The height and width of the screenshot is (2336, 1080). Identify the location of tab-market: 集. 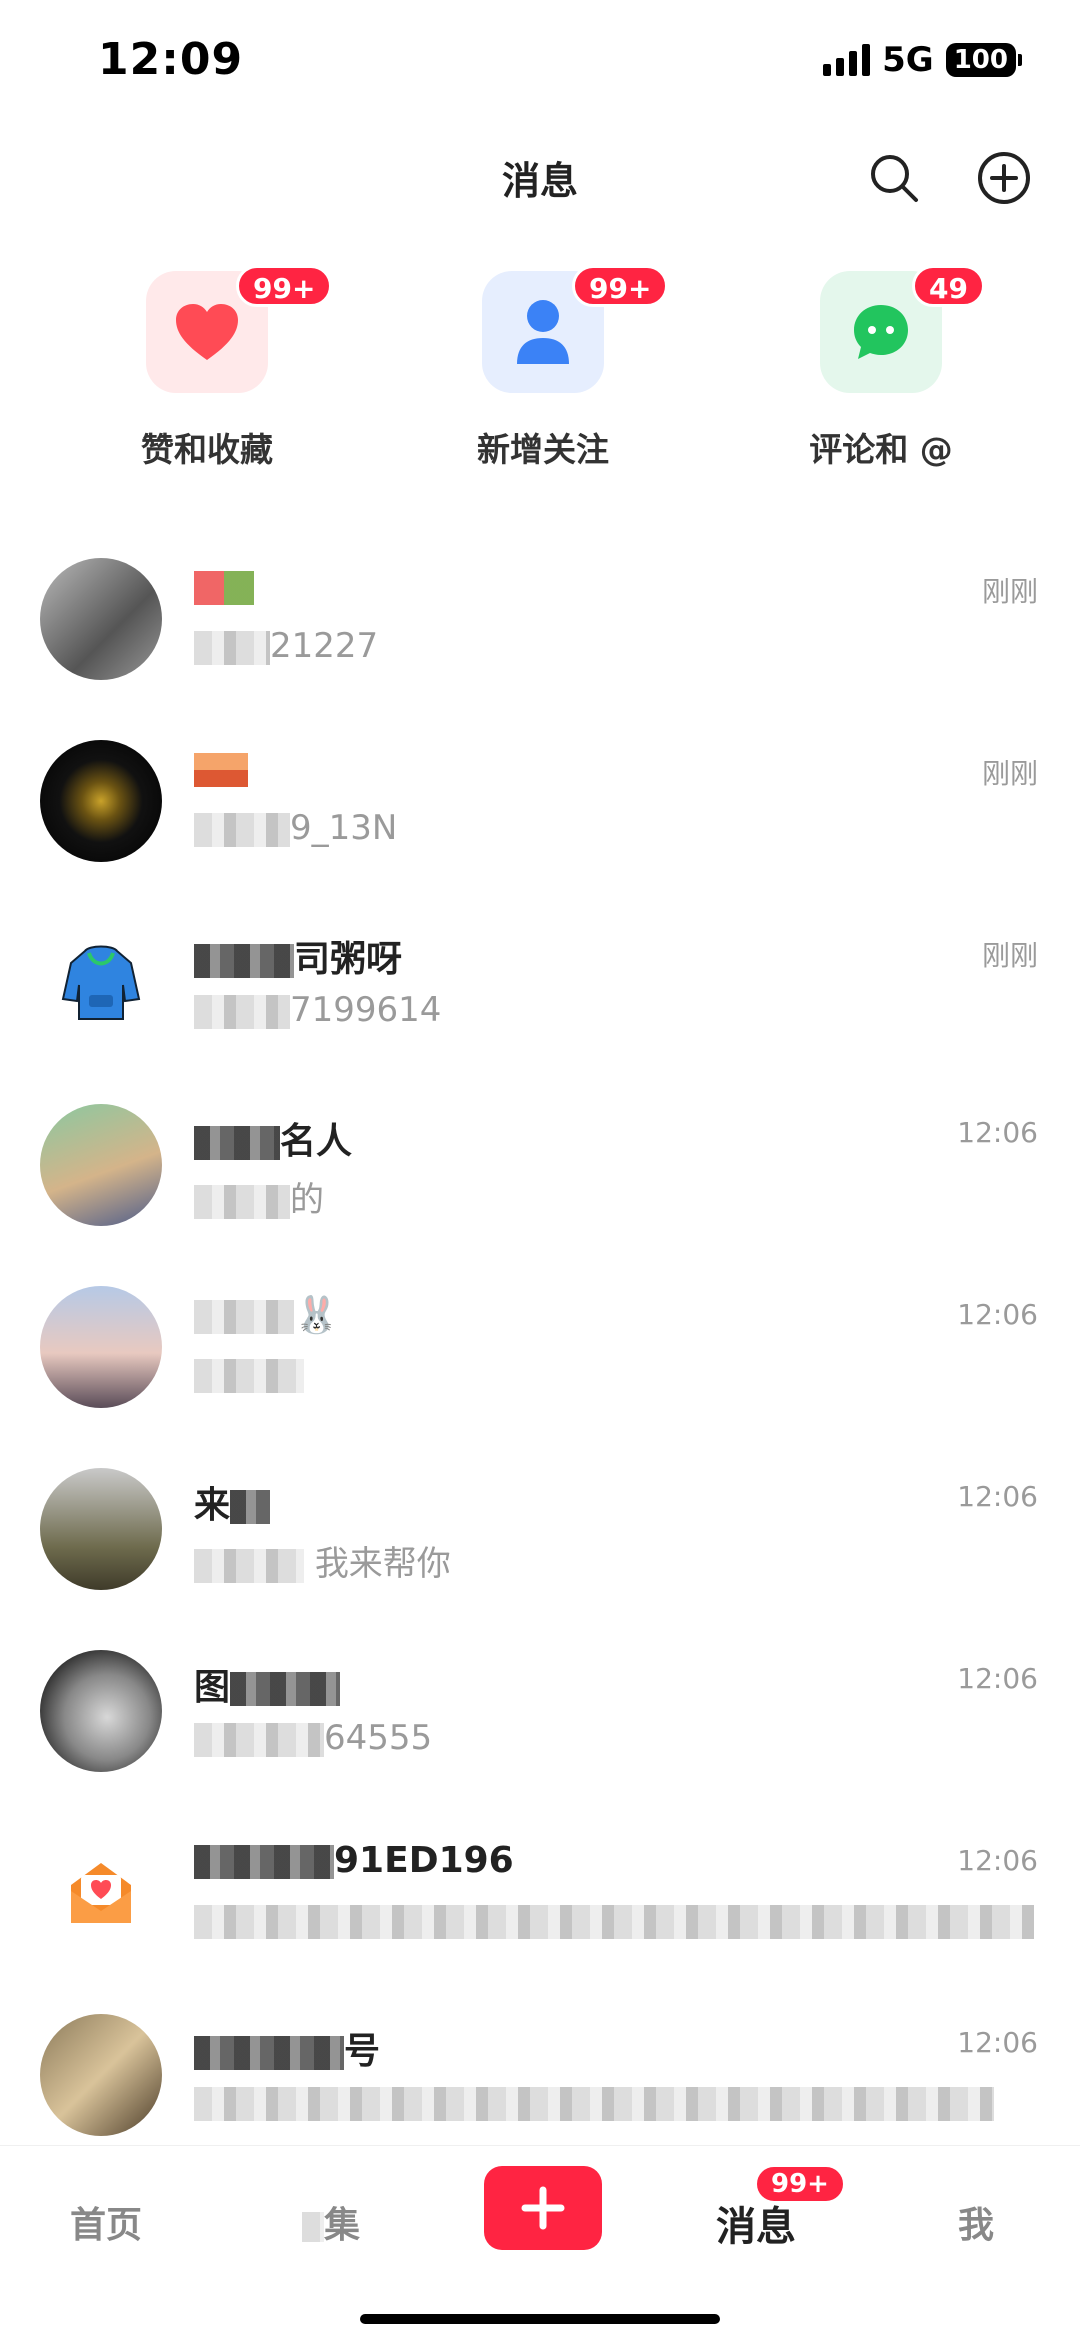
(331, 2222).